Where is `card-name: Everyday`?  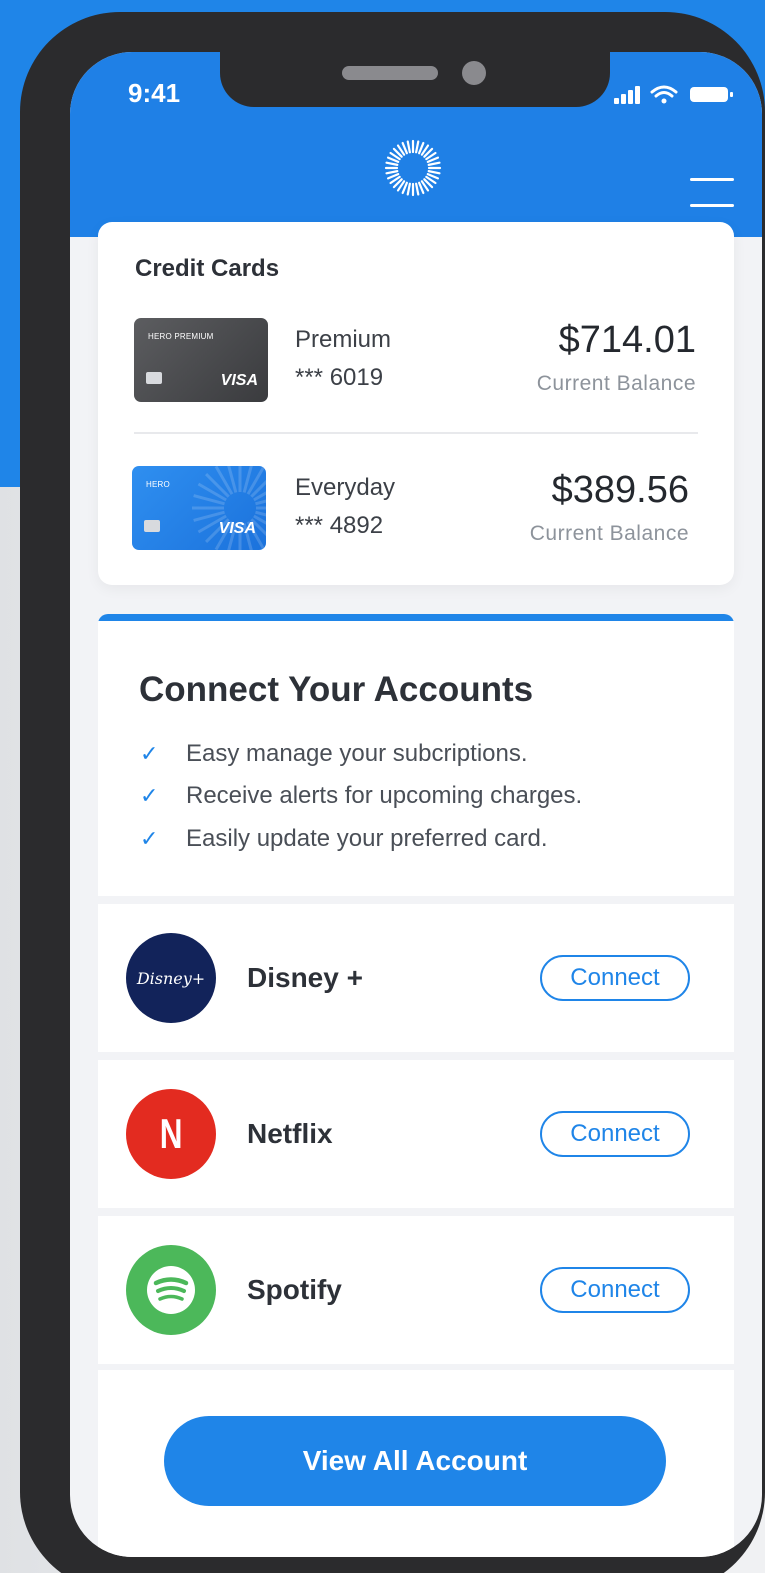 card-name: Everyday is located at coordinates (345, 487).